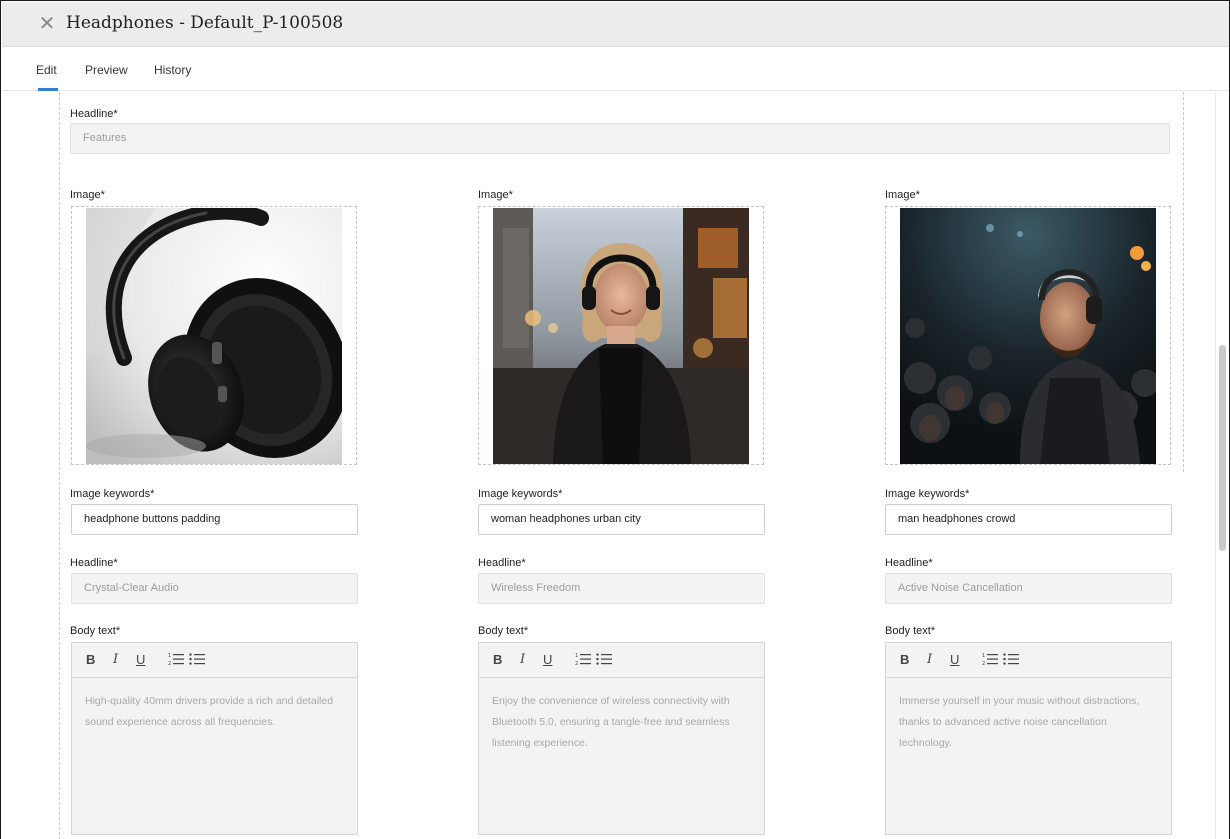 This screenshot has height=839, width=1230. Describe the element at coordinates (46, 70) in the screenshot. I see `tab-edit: Edit` at that location.